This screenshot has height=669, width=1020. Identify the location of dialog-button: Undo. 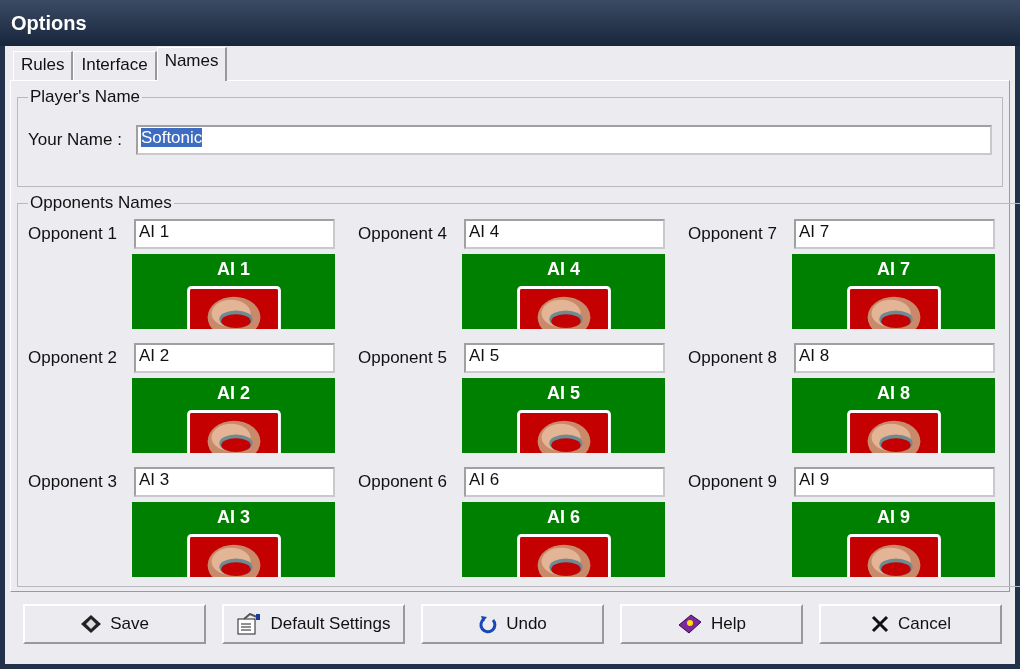
(512, 624).